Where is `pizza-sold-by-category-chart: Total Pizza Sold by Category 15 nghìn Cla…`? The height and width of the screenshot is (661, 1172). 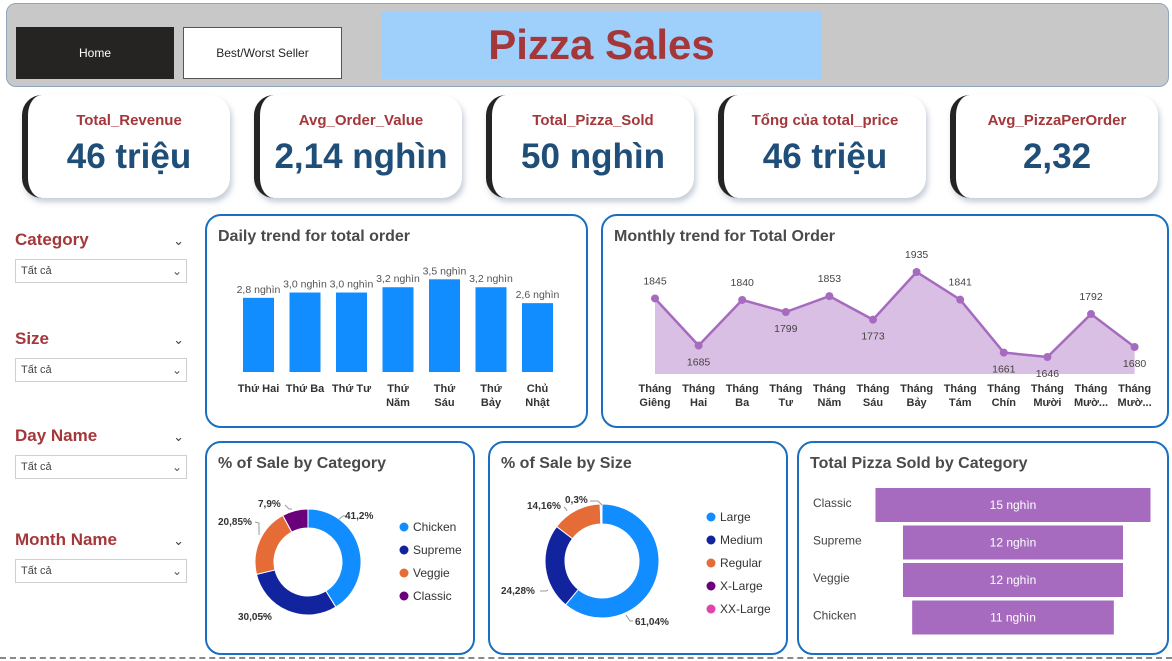 pizza-sold-by-category-chart: Total Pizza Sold by Category 15 nghìn Cla… is located at coordinates (983, 548).